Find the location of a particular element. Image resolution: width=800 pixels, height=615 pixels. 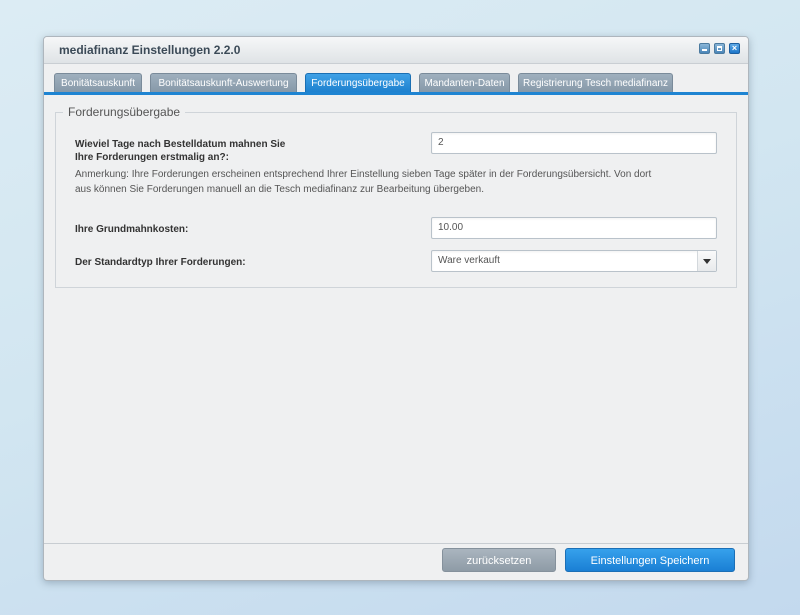

tab-bonitaetsauskunft: Bonitätsauskunft is located at coordinates (98, 83).